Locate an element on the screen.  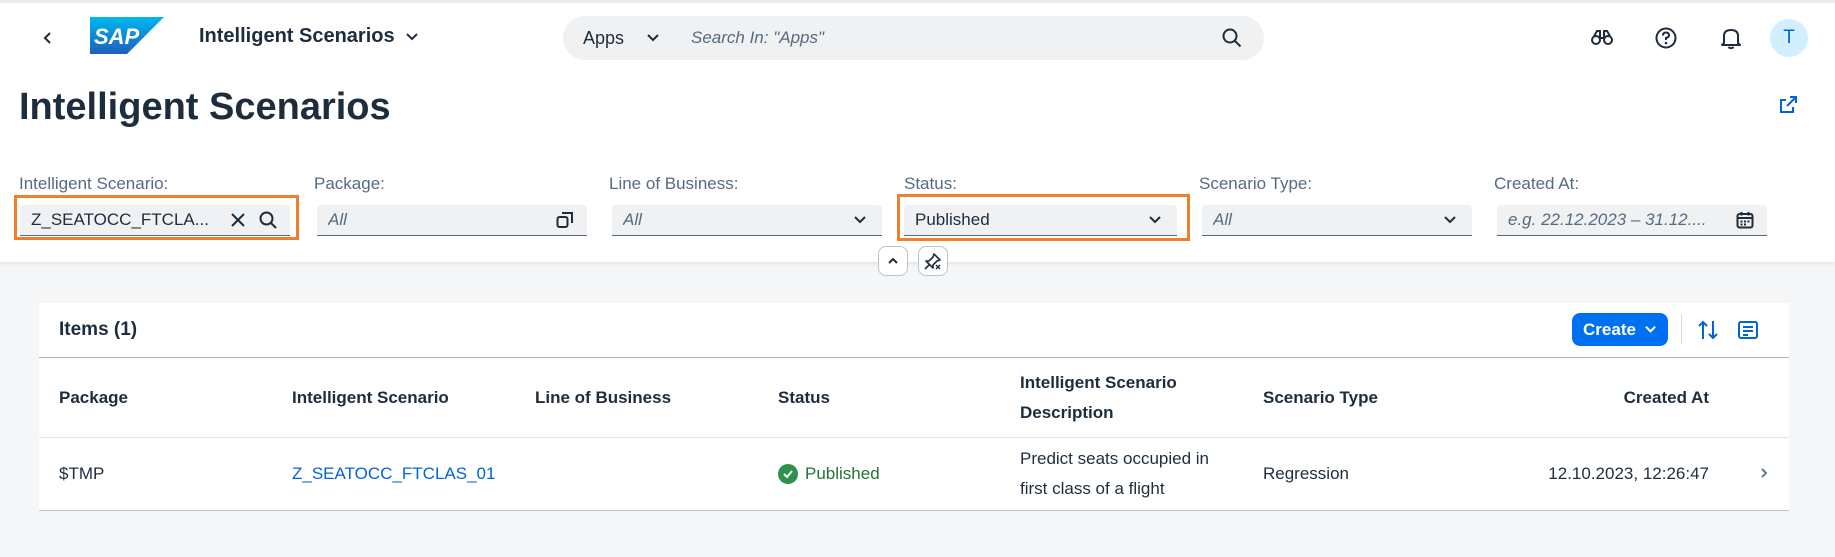
sort-button is located at coordinates (1708, 330).